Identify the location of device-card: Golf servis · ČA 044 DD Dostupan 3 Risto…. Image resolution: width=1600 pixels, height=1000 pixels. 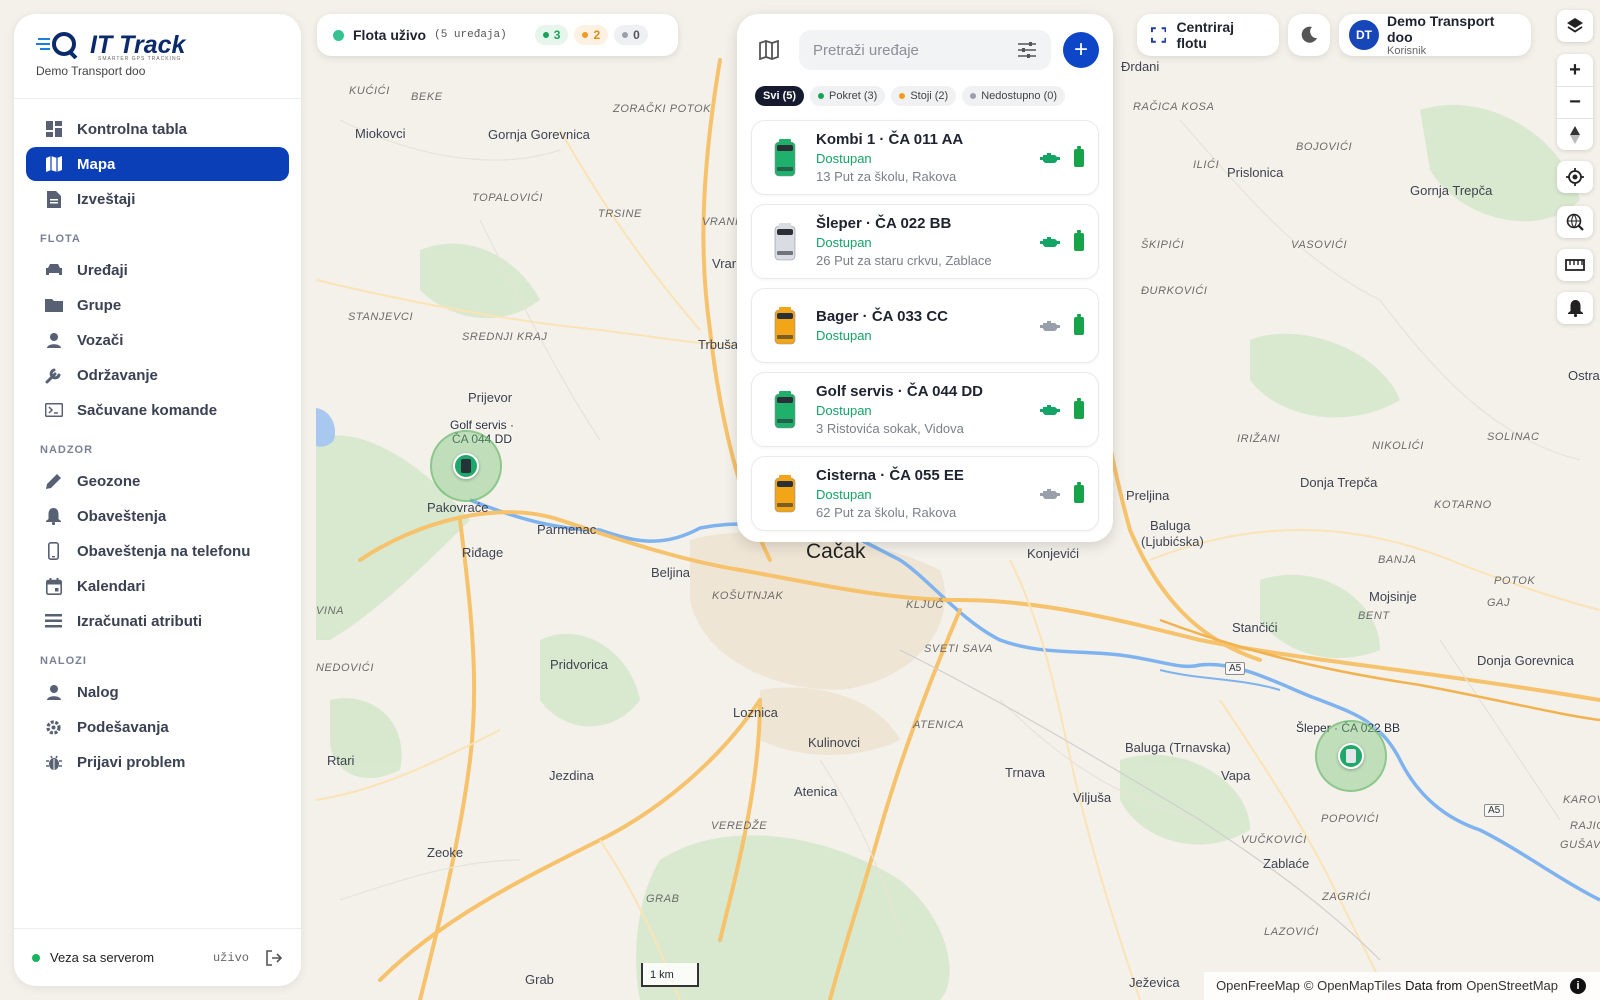
(925, 409).